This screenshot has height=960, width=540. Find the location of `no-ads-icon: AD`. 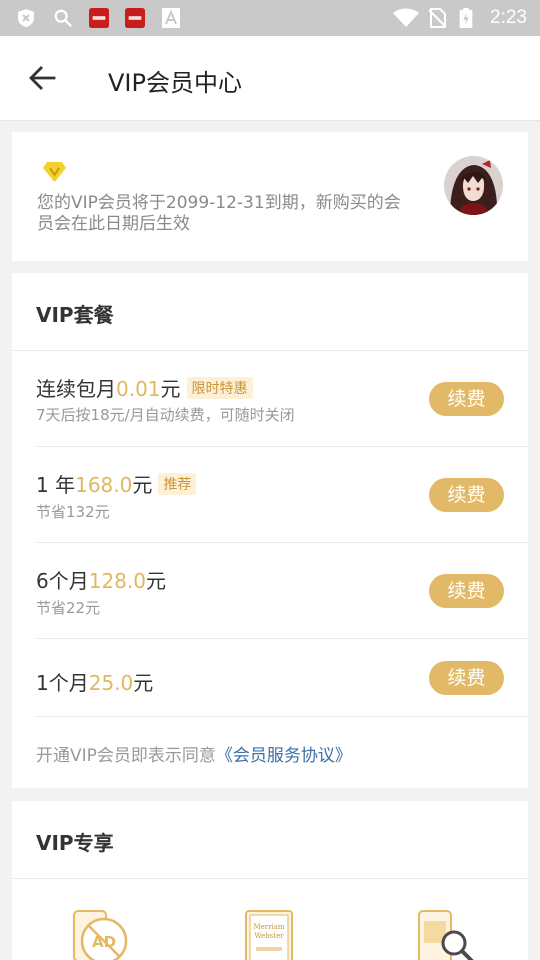

no-ads-icon: AD is located at coordinates (100, 935).